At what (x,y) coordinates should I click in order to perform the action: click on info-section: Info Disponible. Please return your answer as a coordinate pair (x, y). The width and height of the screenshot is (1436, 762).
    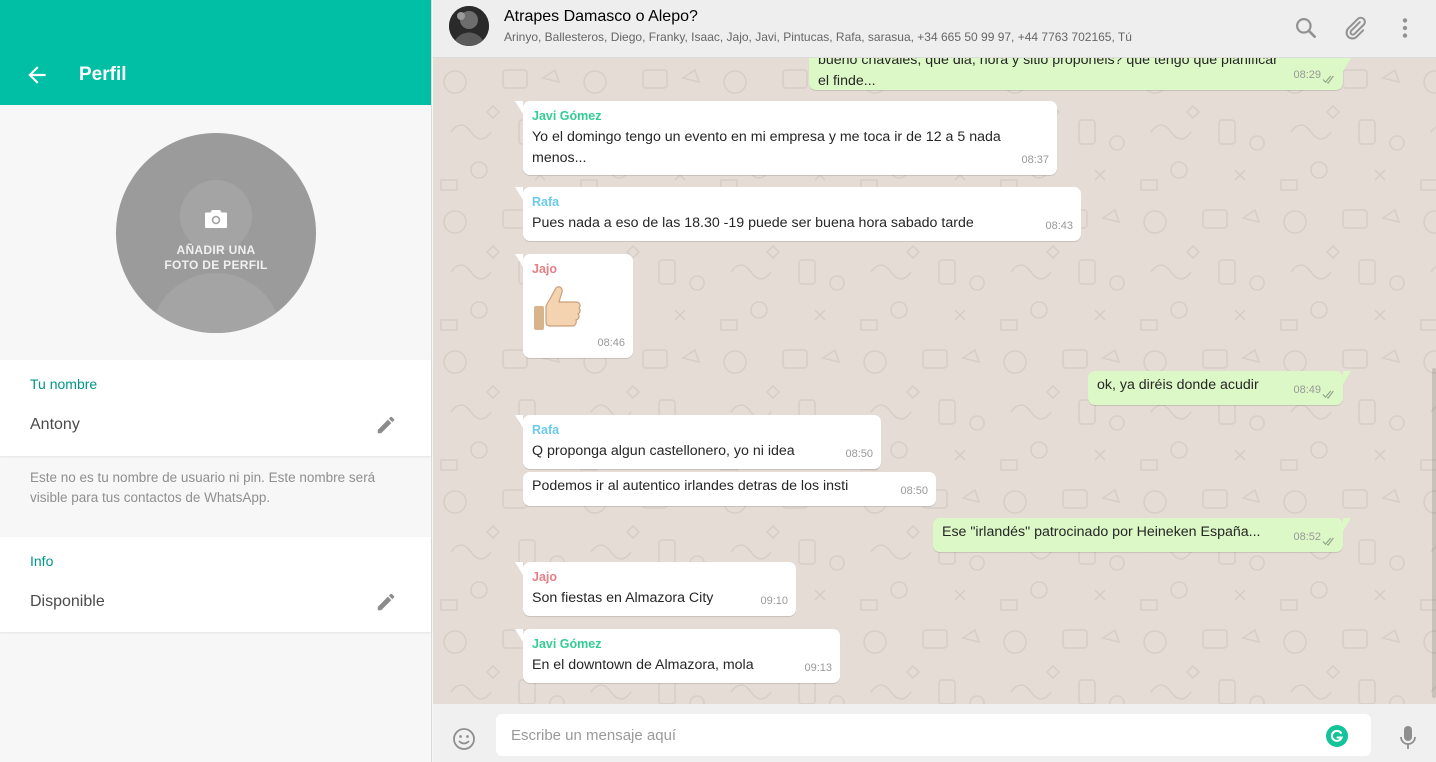
    Looking at the image, I should click on (215, 584).